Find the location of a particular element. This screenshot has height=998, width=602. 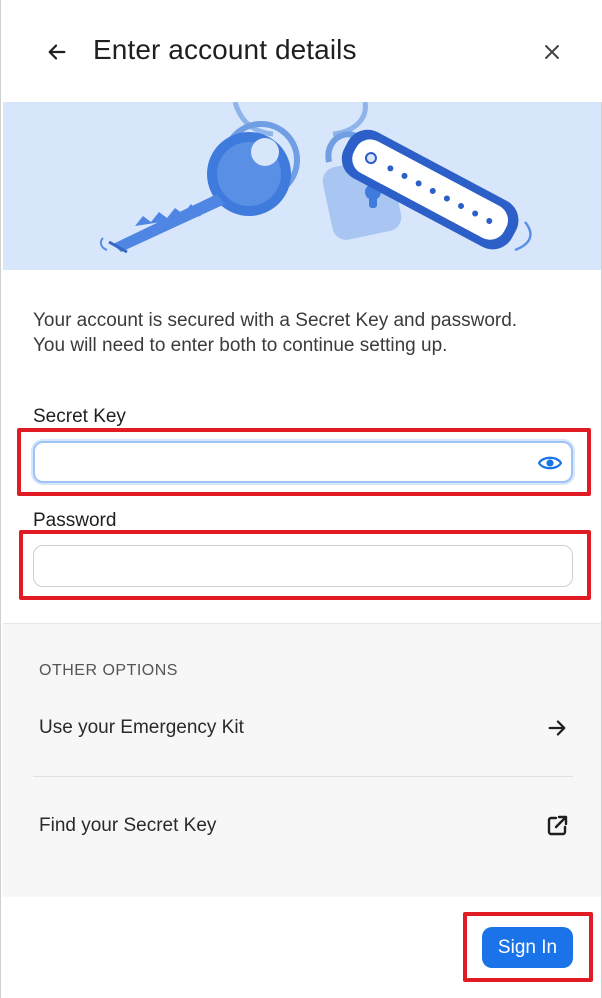

other-options-heading: OTHER OPTIONS is located at coordinates (108, 670).